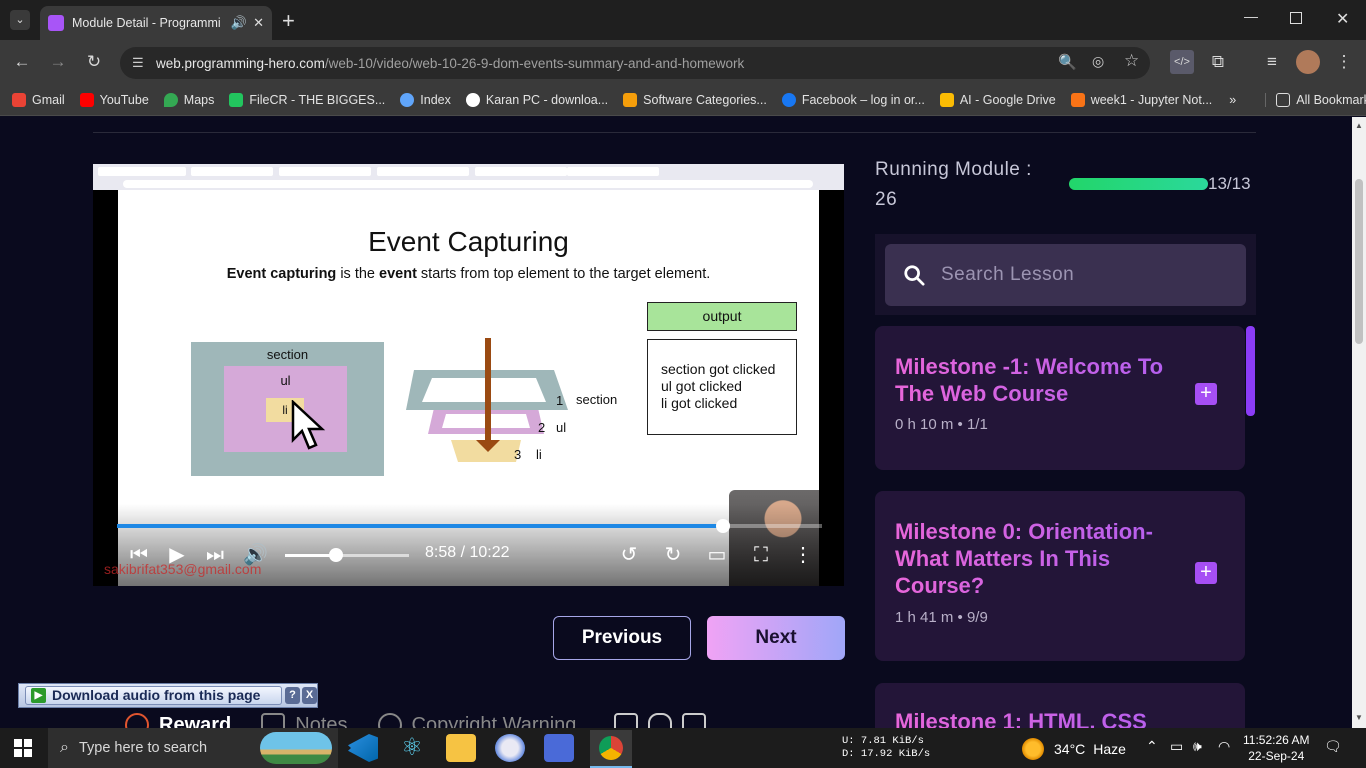 The image size is (1366, 768). Describe the element at coordinates (626, 720) in the screenshot. I see `checkbox-icon` at that location.